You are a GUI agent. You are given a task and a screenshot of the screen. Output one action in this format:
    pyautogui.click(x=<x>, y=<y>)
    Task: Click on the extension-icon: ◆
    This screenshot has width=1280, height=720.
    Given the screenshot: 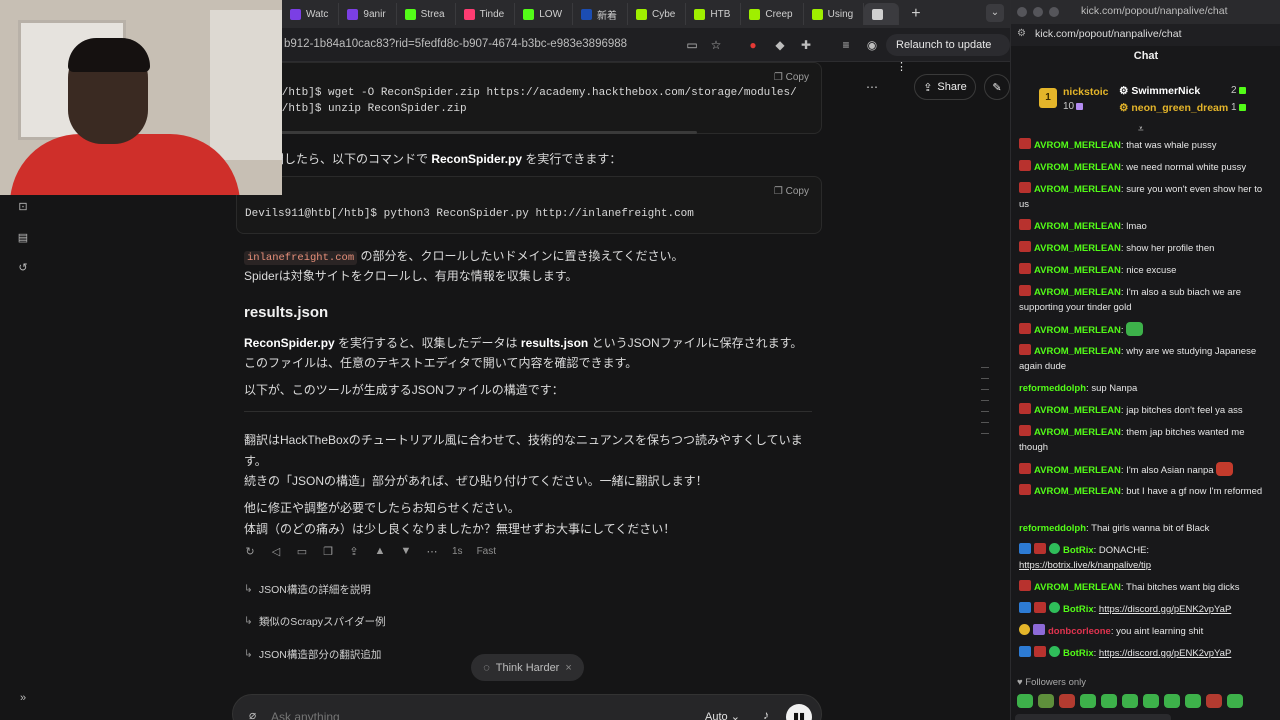 What is the action you would take?
    pyautogui.click(x=780, y=45)
    